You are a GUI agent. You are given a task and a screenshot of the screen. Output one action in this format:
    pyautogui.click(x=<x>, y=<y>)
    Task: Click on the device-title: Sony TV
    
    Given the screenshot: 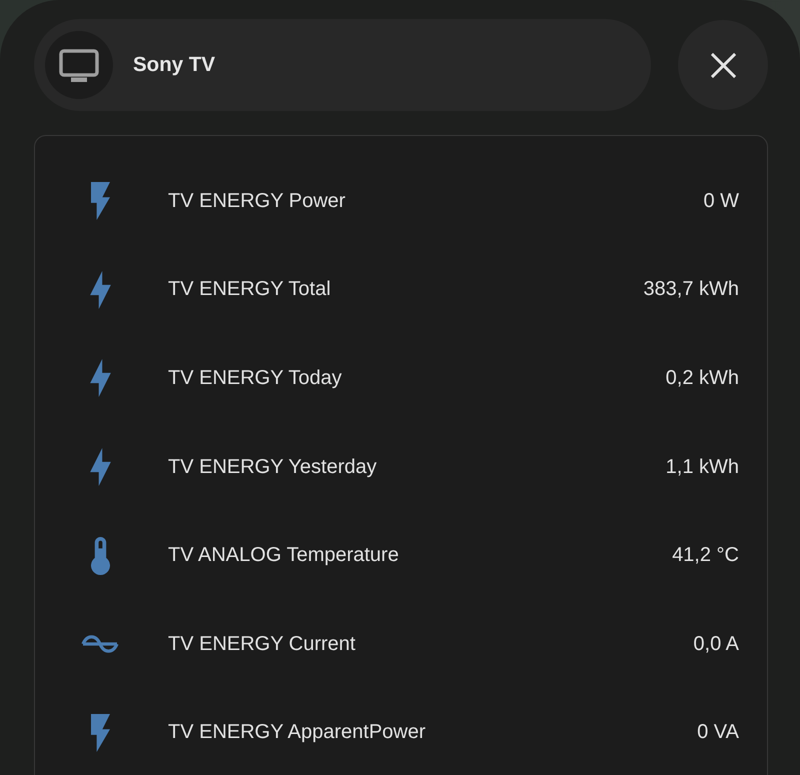 What is the action you would take?
    pyautogui.click(x=174, y=65)
    